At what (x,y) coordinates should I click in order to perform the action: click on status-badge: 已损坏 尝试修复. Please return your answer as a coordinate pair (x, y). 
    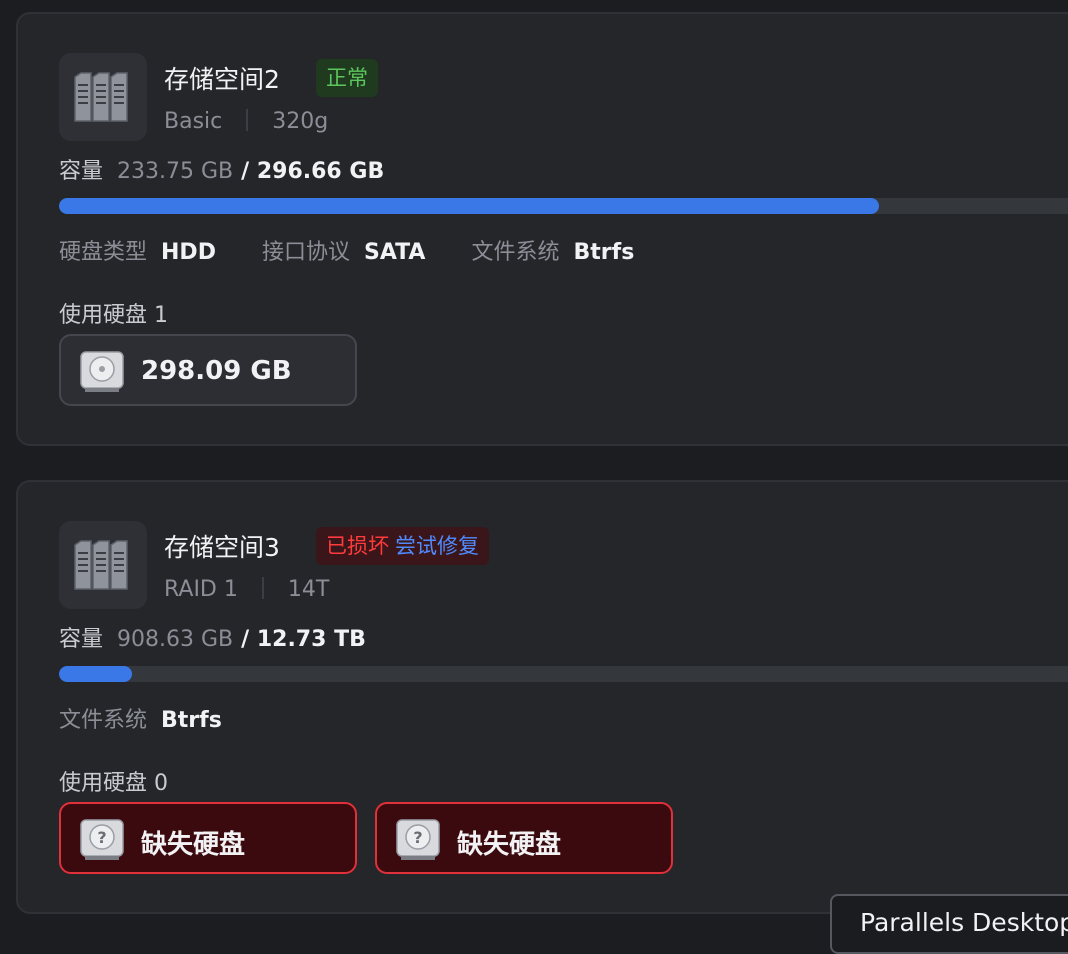
    Looking at the image, I should click on (402, 546).